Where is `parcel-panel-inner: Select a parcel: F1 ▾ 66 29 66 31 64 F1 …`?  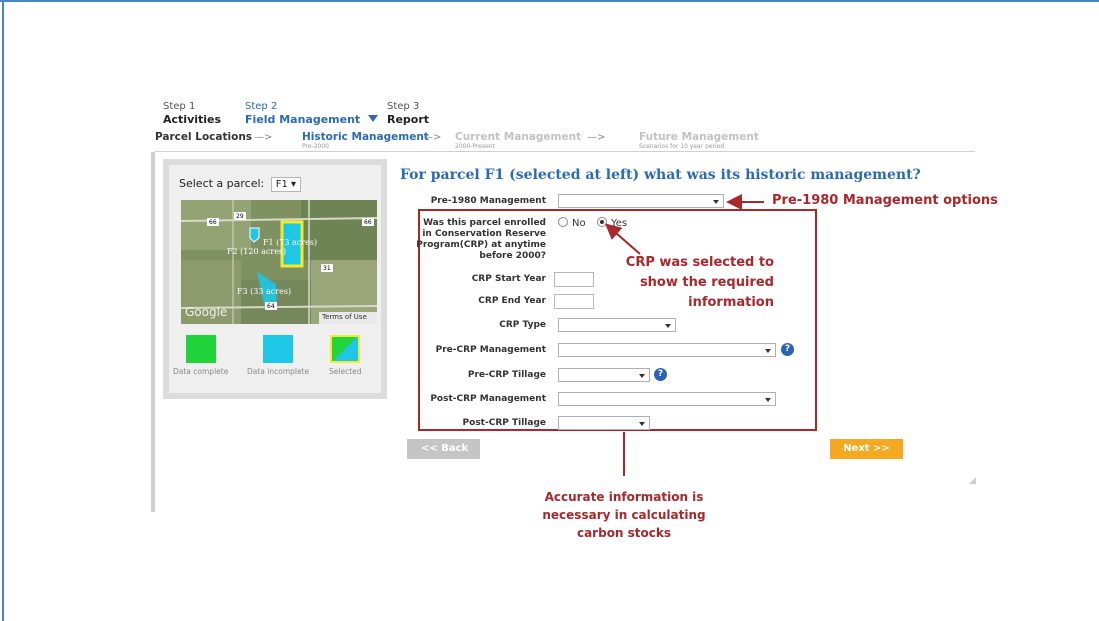
parcel-panel-inner: Select a parcel: F1 ▾ 66 29 66 31 64 F1 … is located at coordinates (275, 279).